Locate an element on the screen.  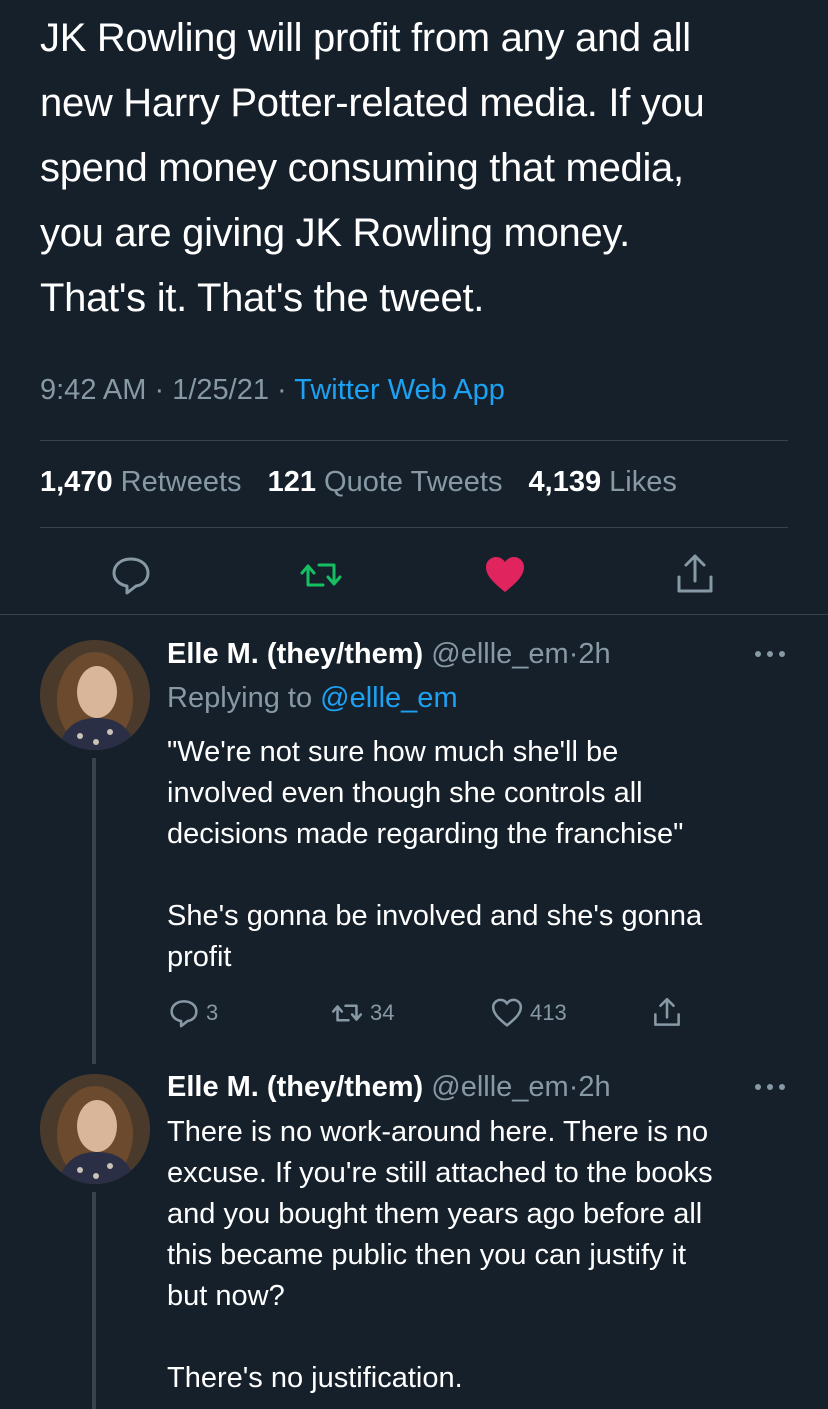
heart-filled-icon is located at coordinates (505, 574).